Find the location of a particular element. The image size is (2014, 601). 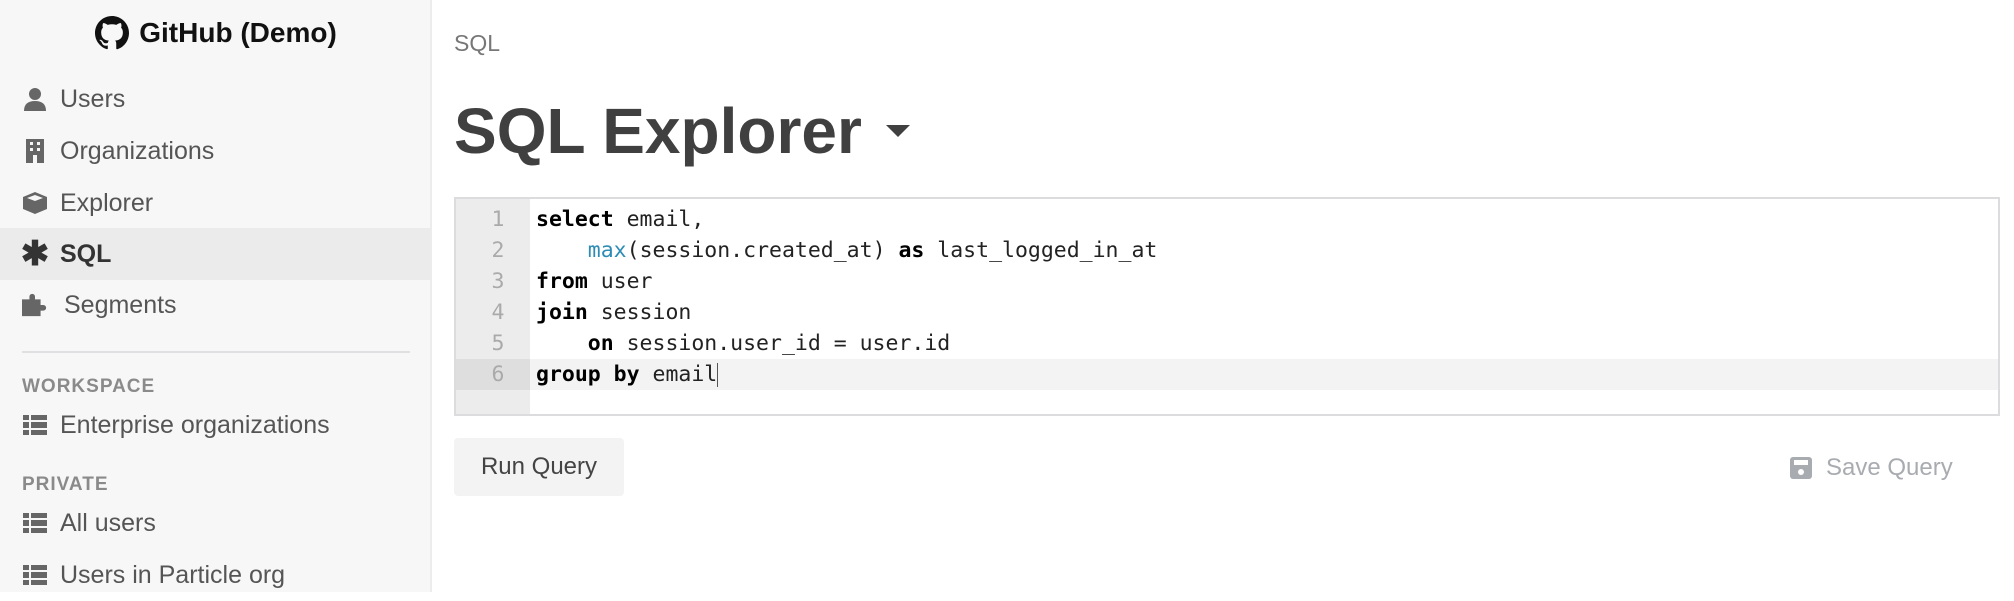

sidebar-item-label: All users is located at coordinates (108, 522).